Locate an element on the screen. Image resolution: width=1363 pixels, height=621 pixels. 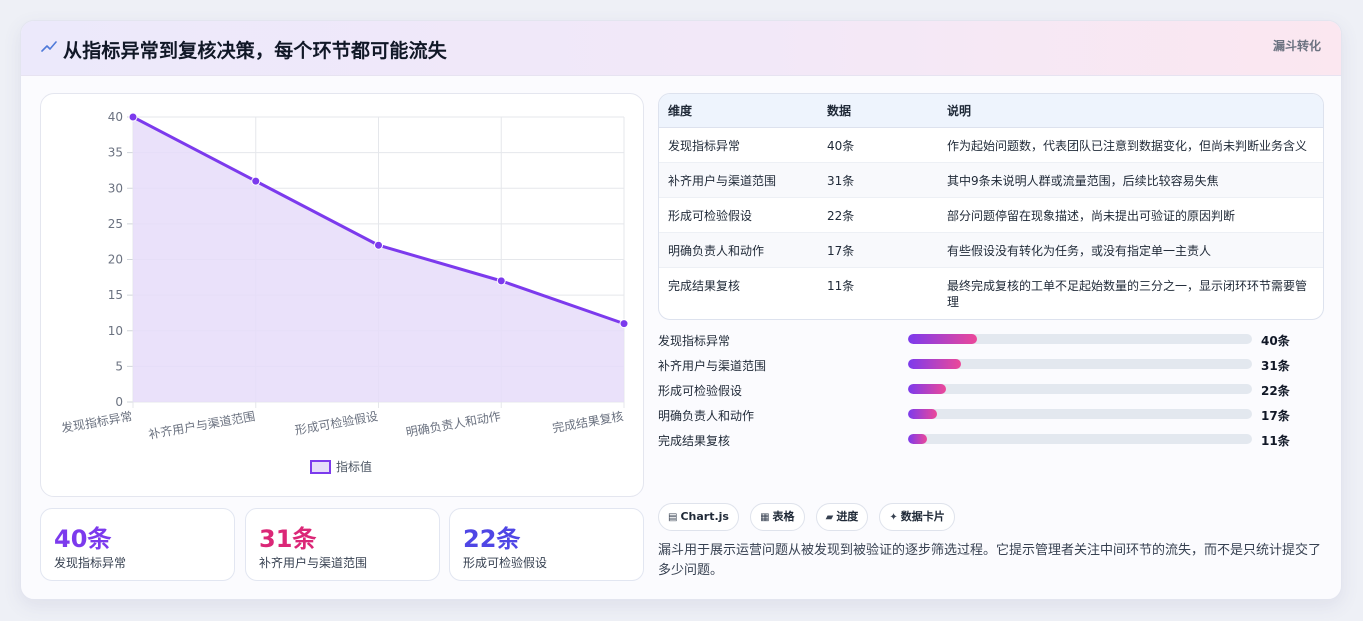
progress-row: 发现指标异常 40条 is located at coordinates (991, 341).